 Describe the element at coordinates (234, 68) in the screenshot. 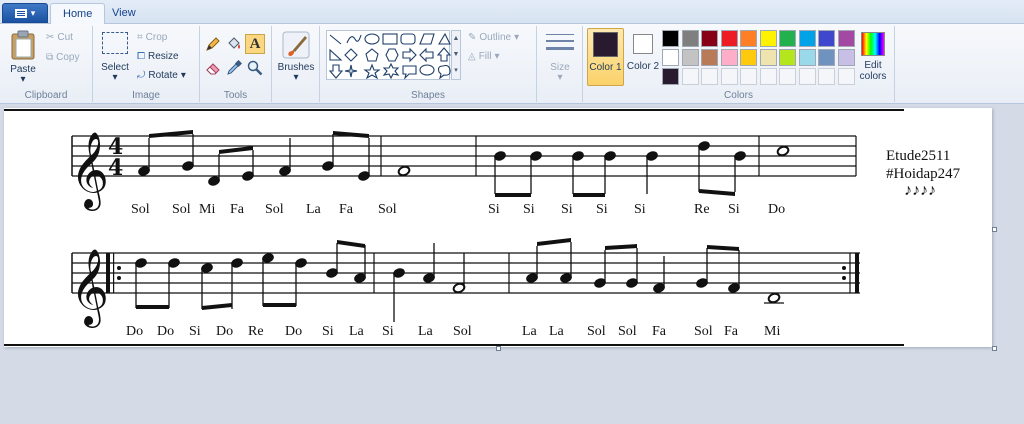

I see `color-picker-tool` at that location.